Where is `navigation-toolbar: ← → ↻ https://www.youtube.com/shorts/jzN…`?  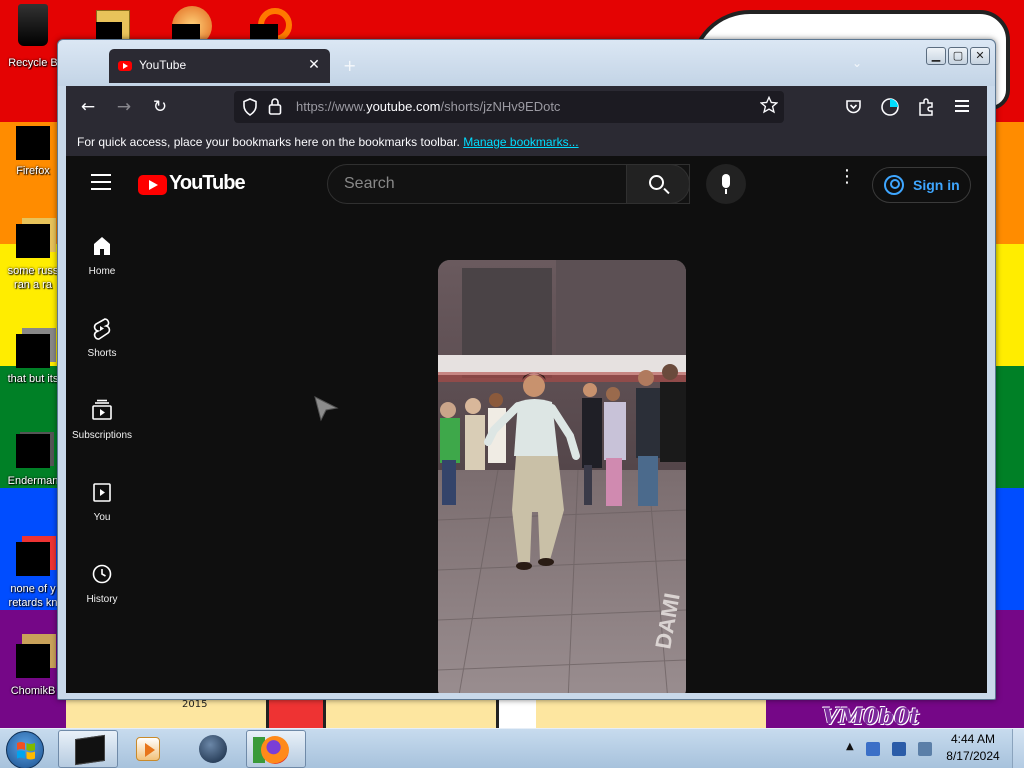 navigation-toolbar: ← → ↻ https://www.youtube.com/shorts/jzN… is located at coordinates (526, 107).